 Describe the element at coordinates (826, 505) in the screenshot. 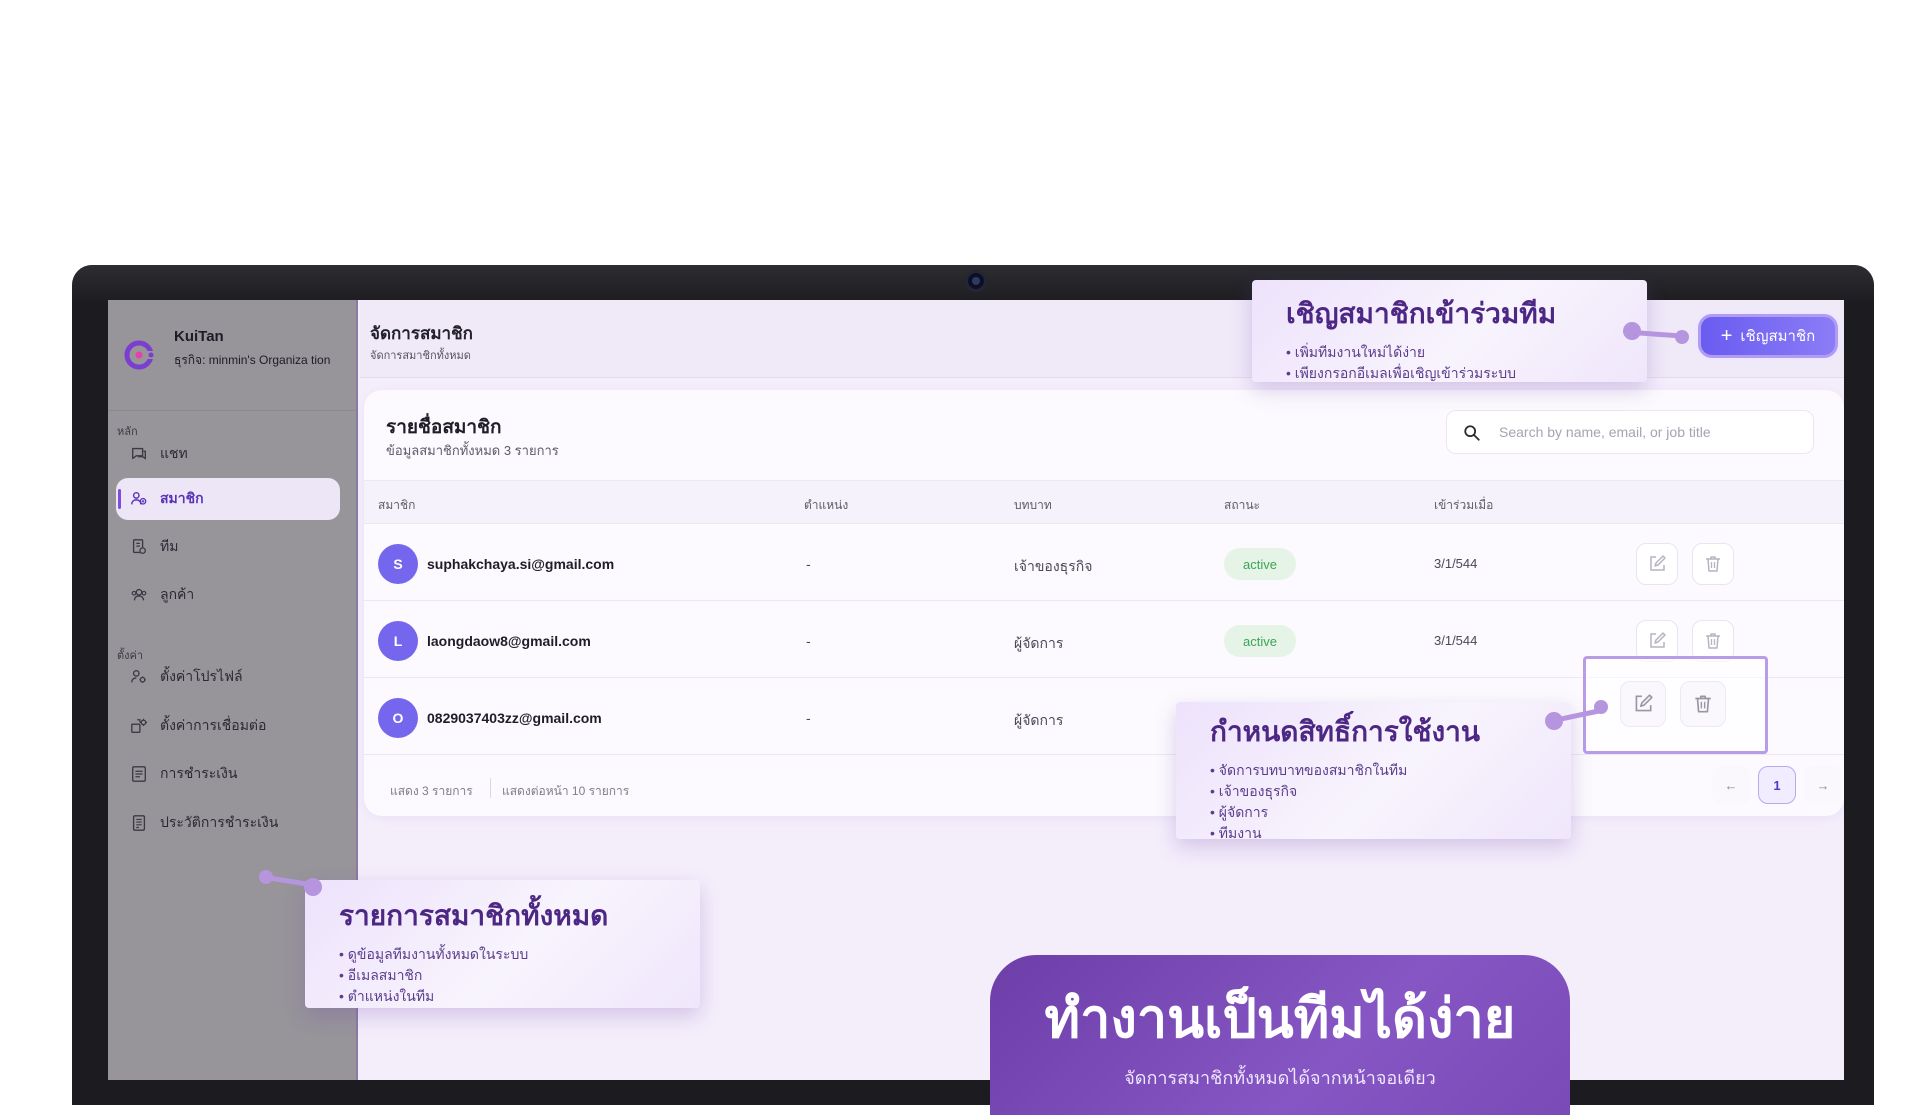

I see `column-header-position: ตำแหน่ง` at that location.